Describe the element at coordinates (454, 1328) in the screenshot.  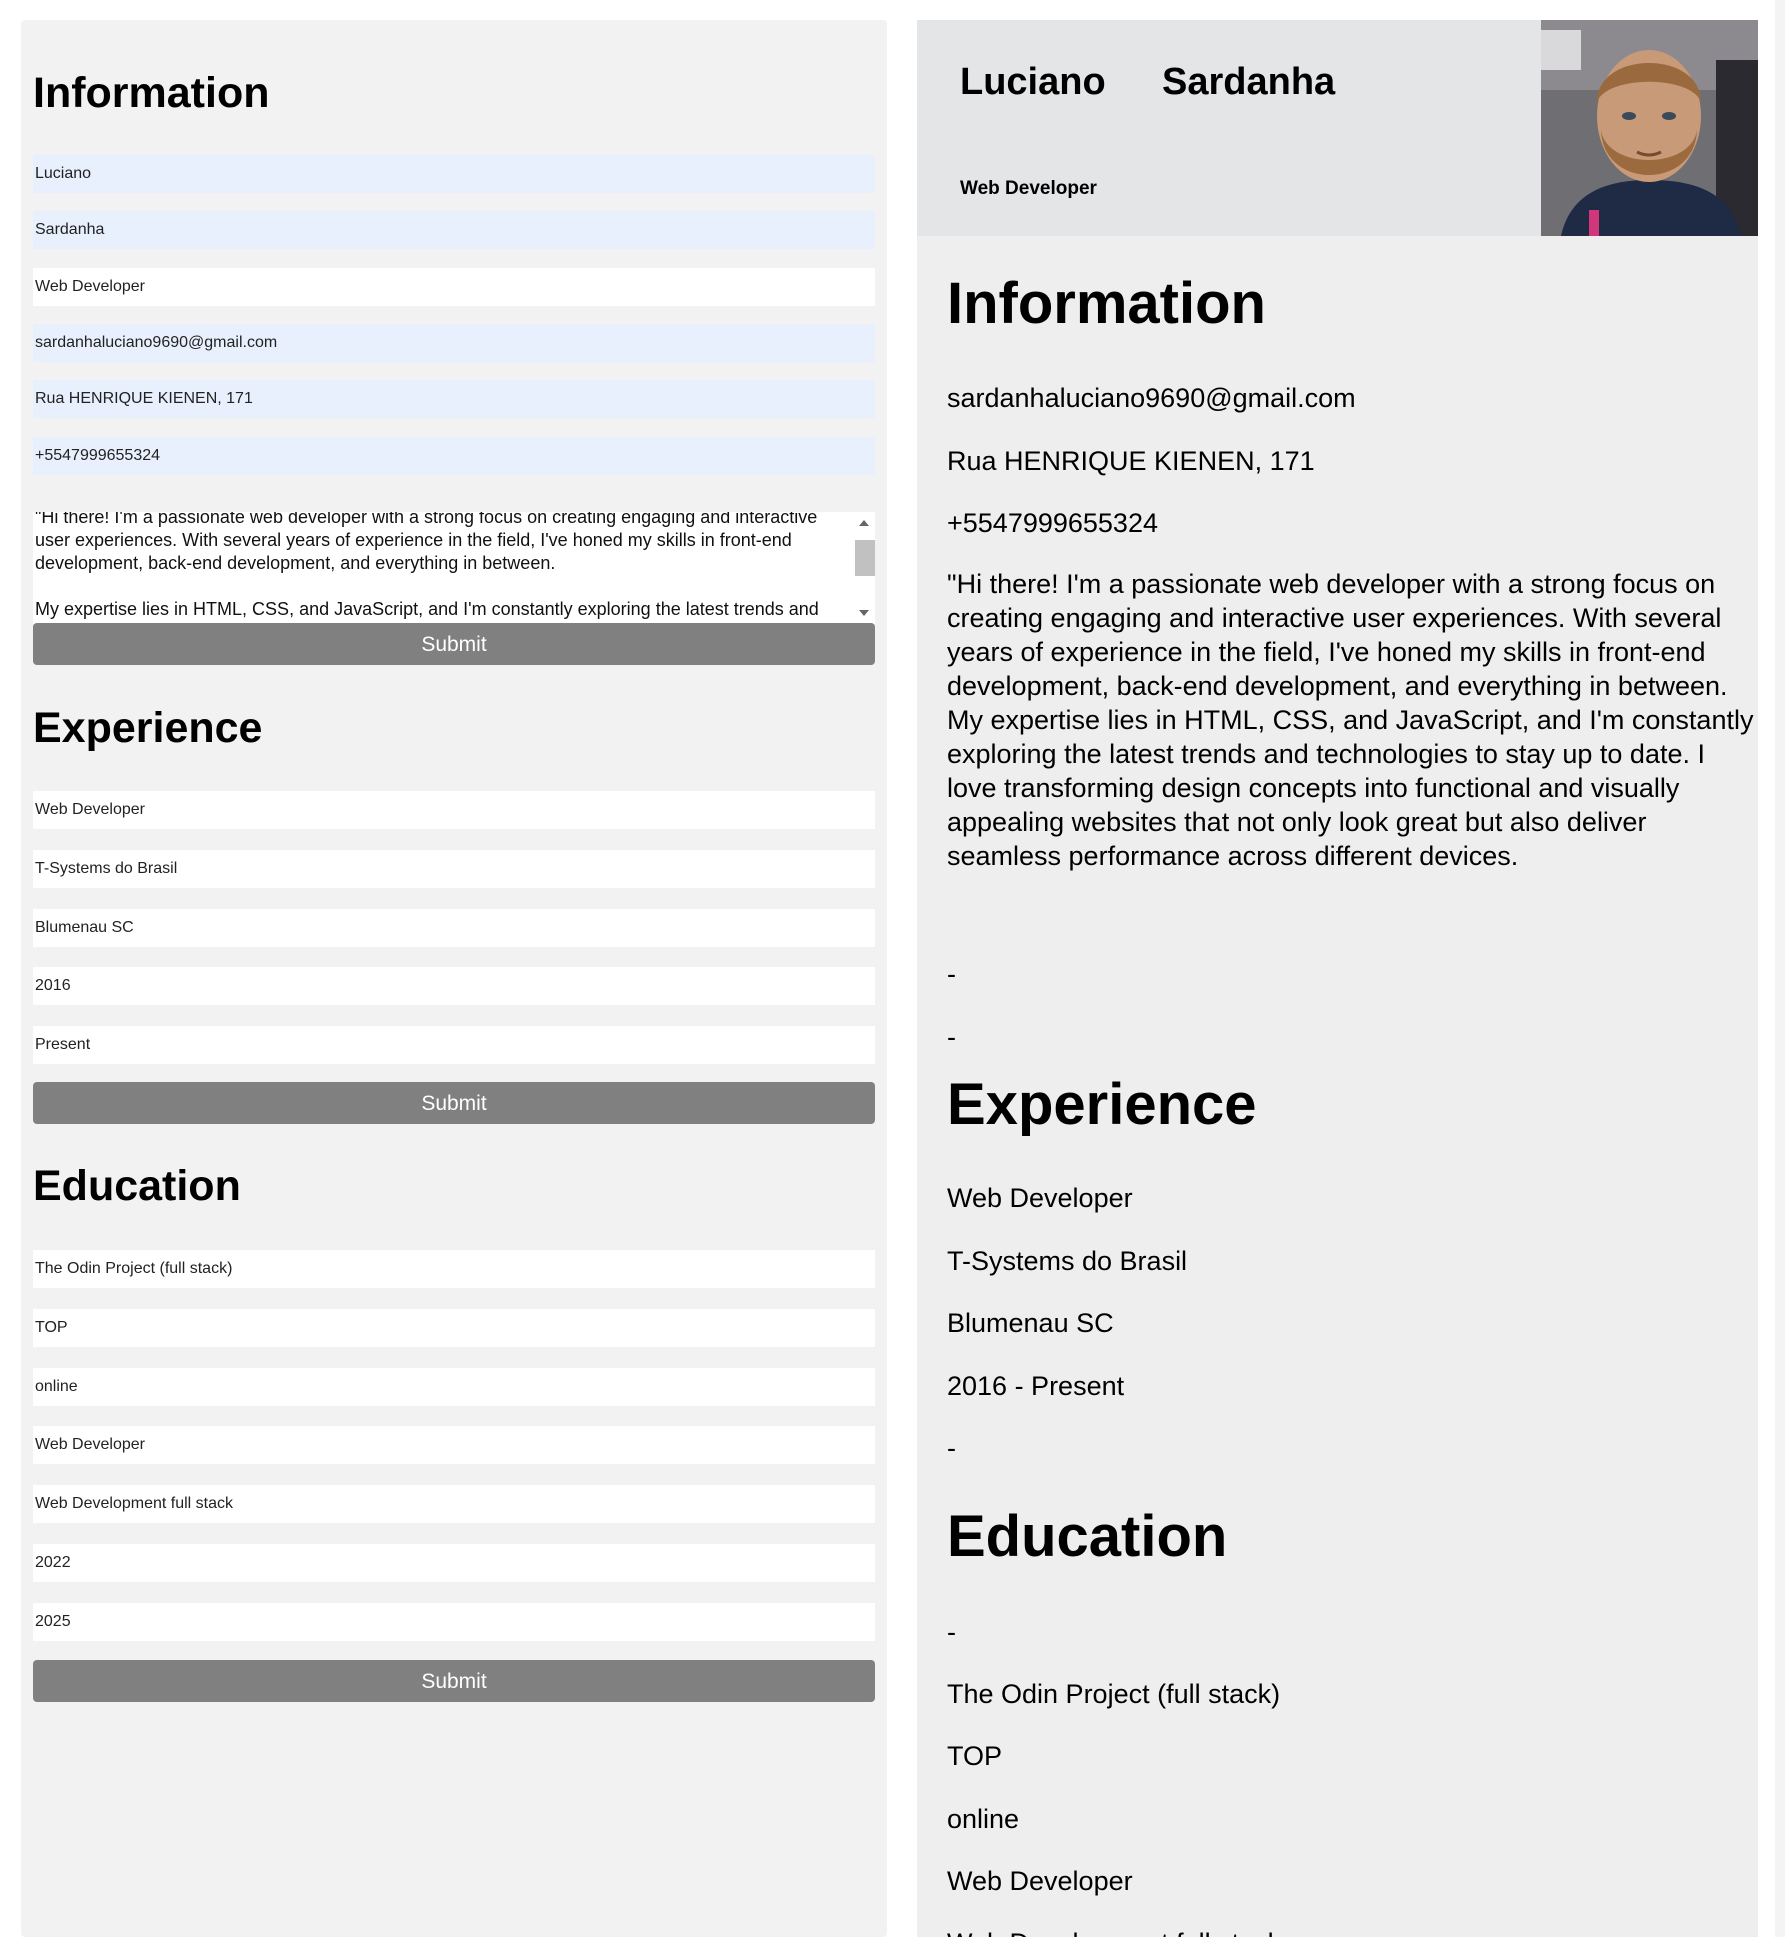
I see `institution-input` at that location.